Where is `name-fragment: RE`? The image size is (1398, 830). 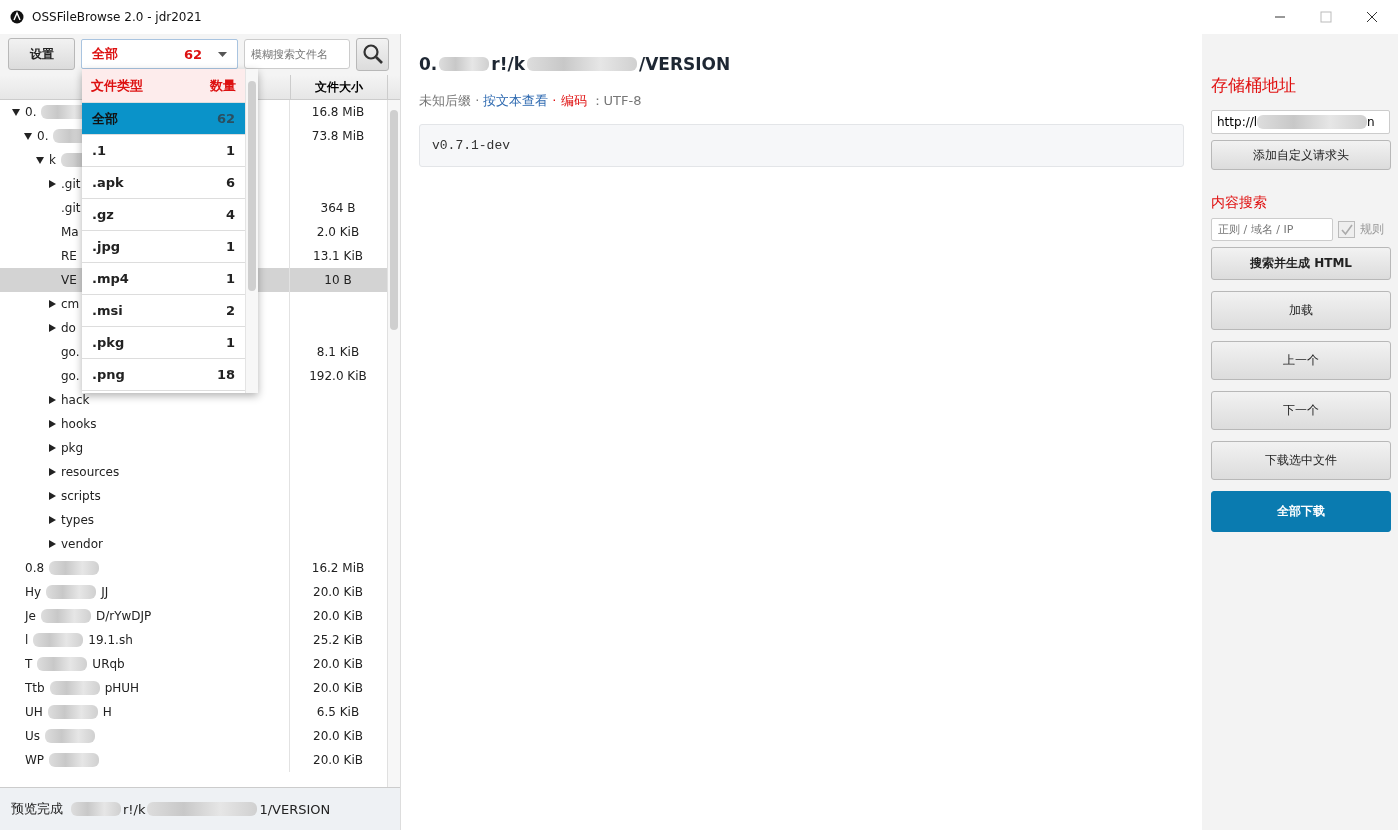
name-fragment: RE is located at coordinates (69, 256).